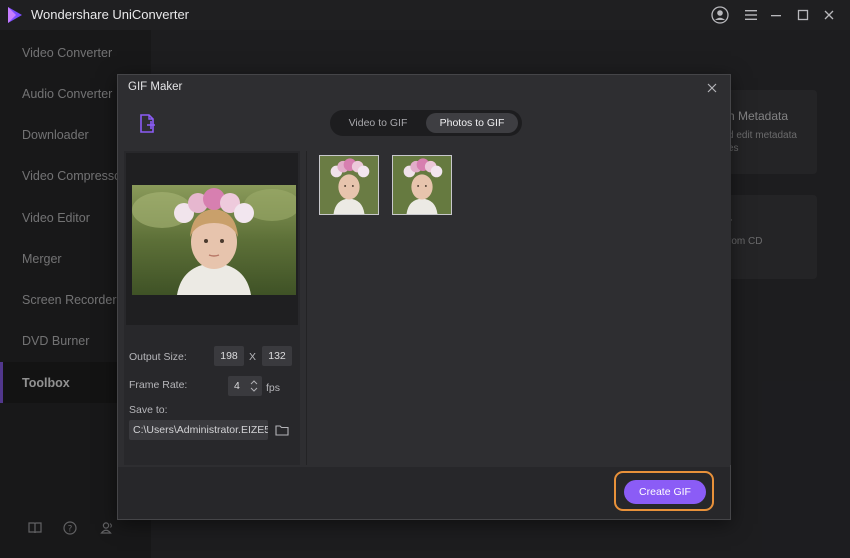  Describe the element at coordinates (425, 15) in the screenshot. I see `title-bar: Wondershare UniConverter` at that location.